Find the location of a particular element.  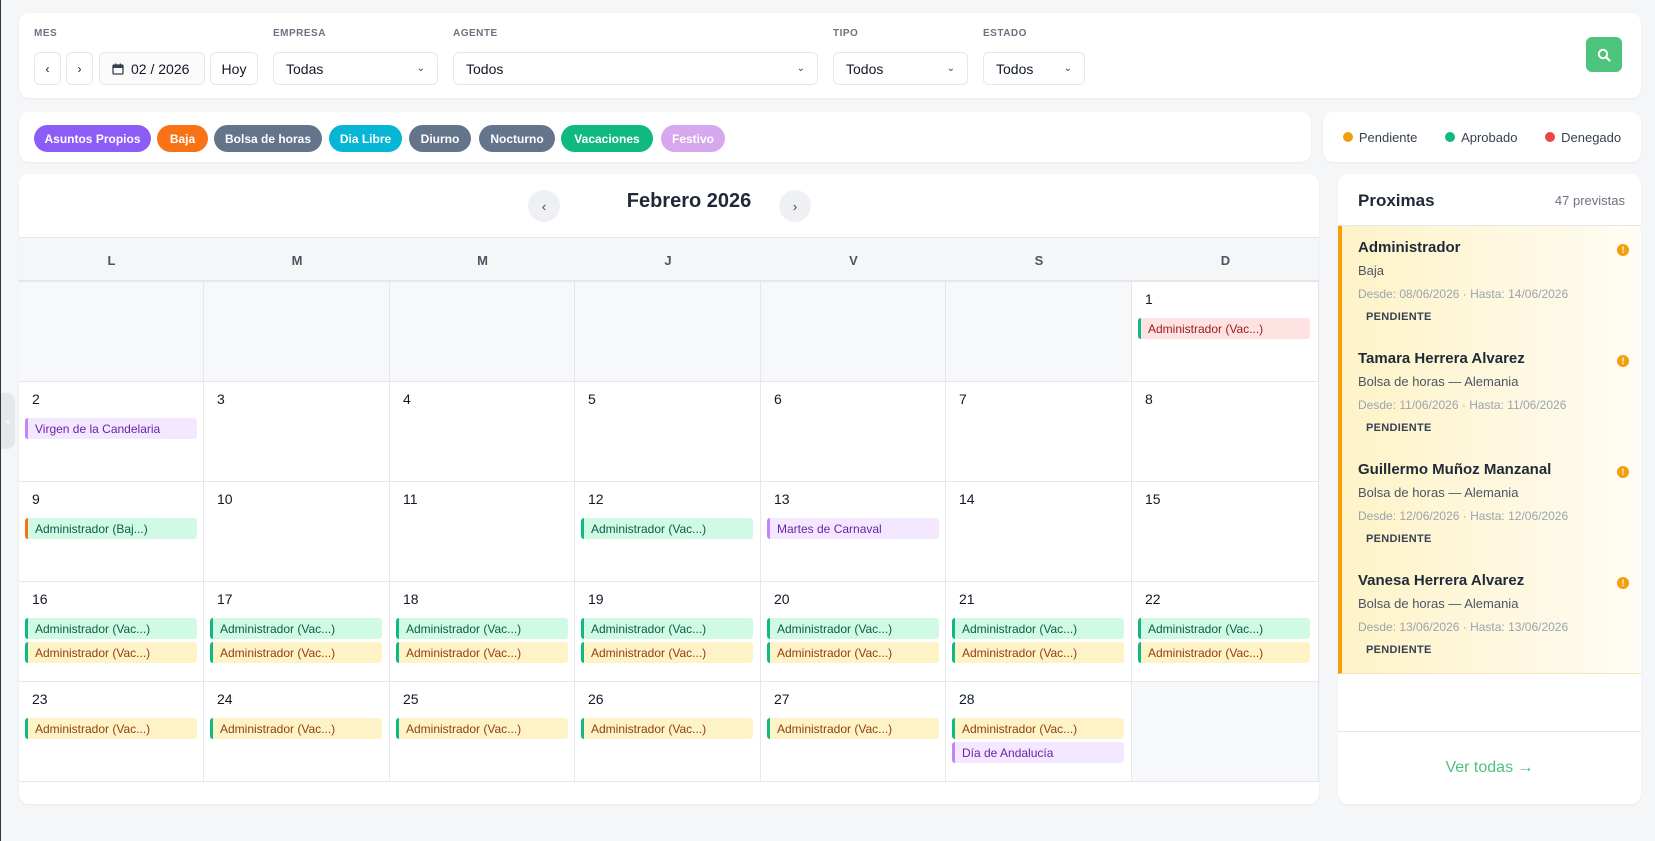

calendar-day-cell: 28 Administrador (Vac...) Día de Andalucía is located at coordinates (1039, 732).